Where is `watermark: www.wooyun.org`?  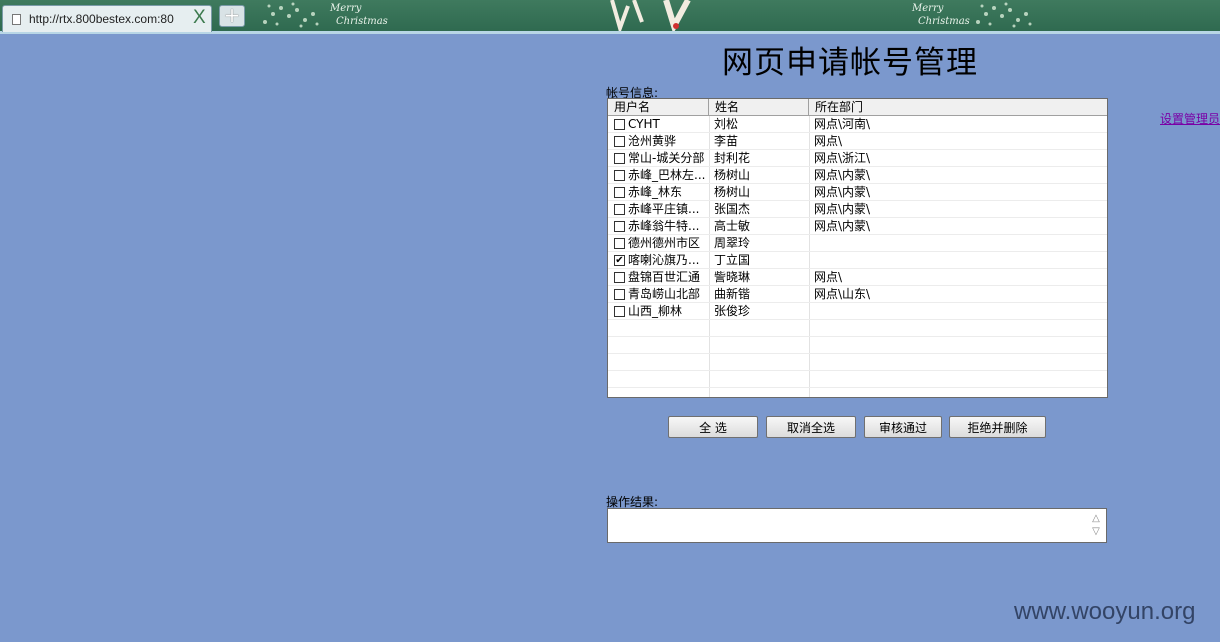 watermark: www.wooyun.org is located at coordinates (1105, 611).